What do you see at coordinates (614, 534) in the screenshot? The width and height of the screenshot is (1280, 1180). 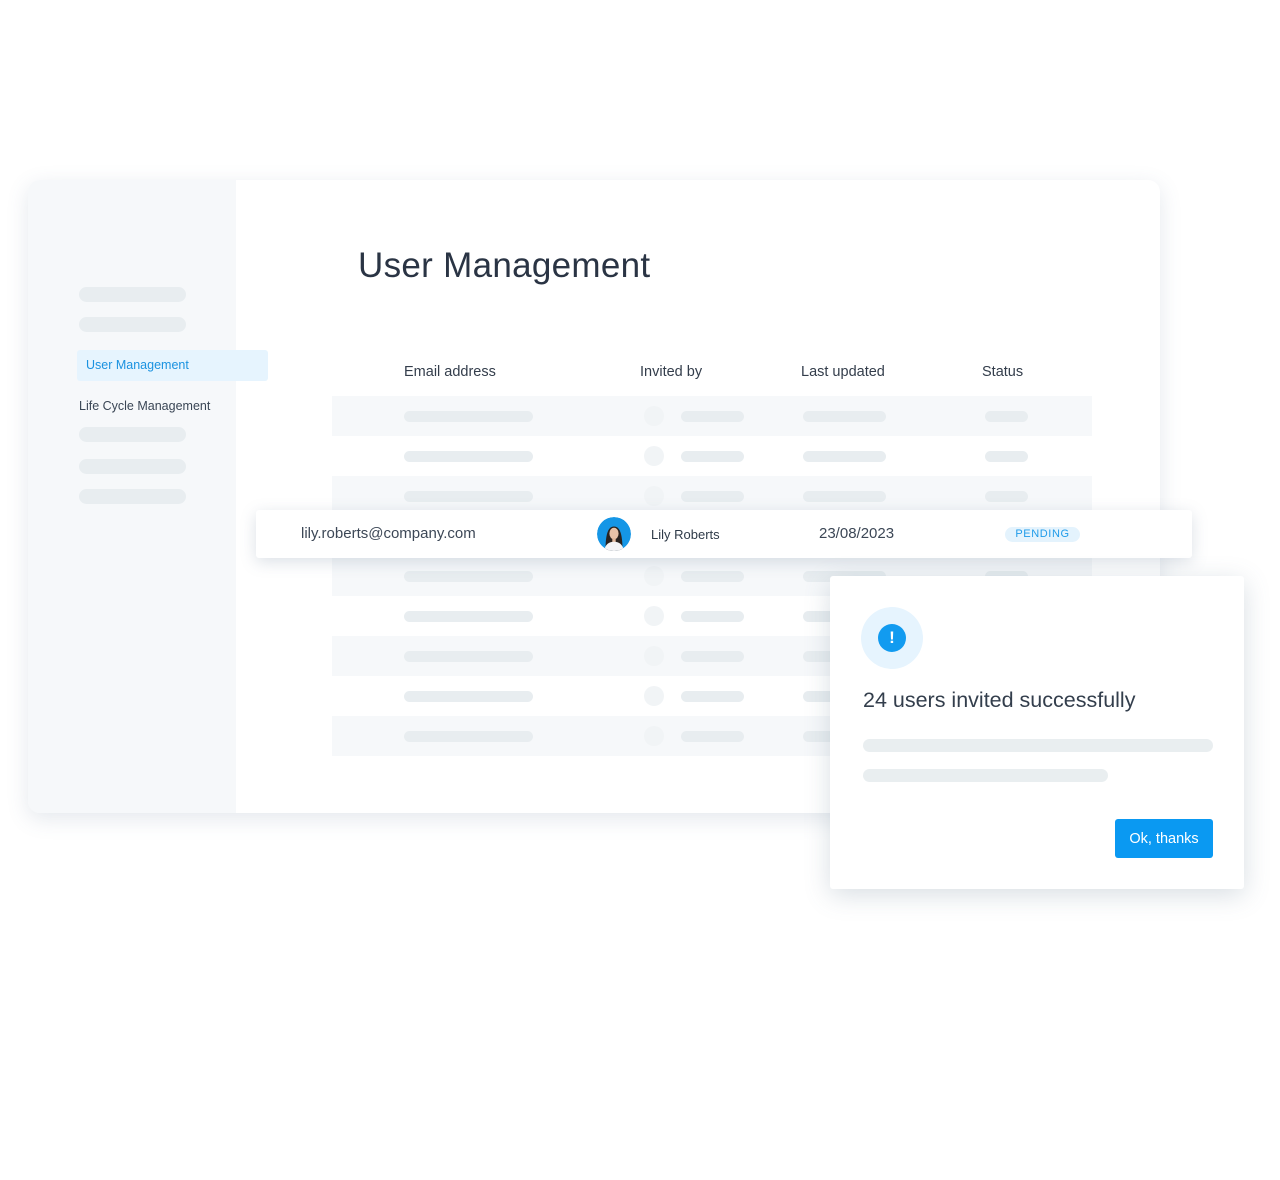 I see `avatar` at bounding box center [614, 534].